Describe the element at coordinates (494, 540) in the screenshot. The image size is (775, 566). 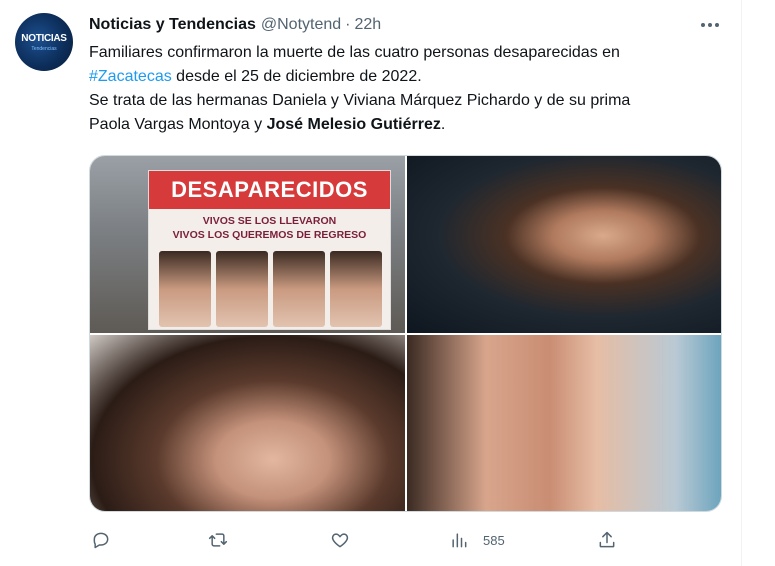
I see `views-count: 585` at that location.